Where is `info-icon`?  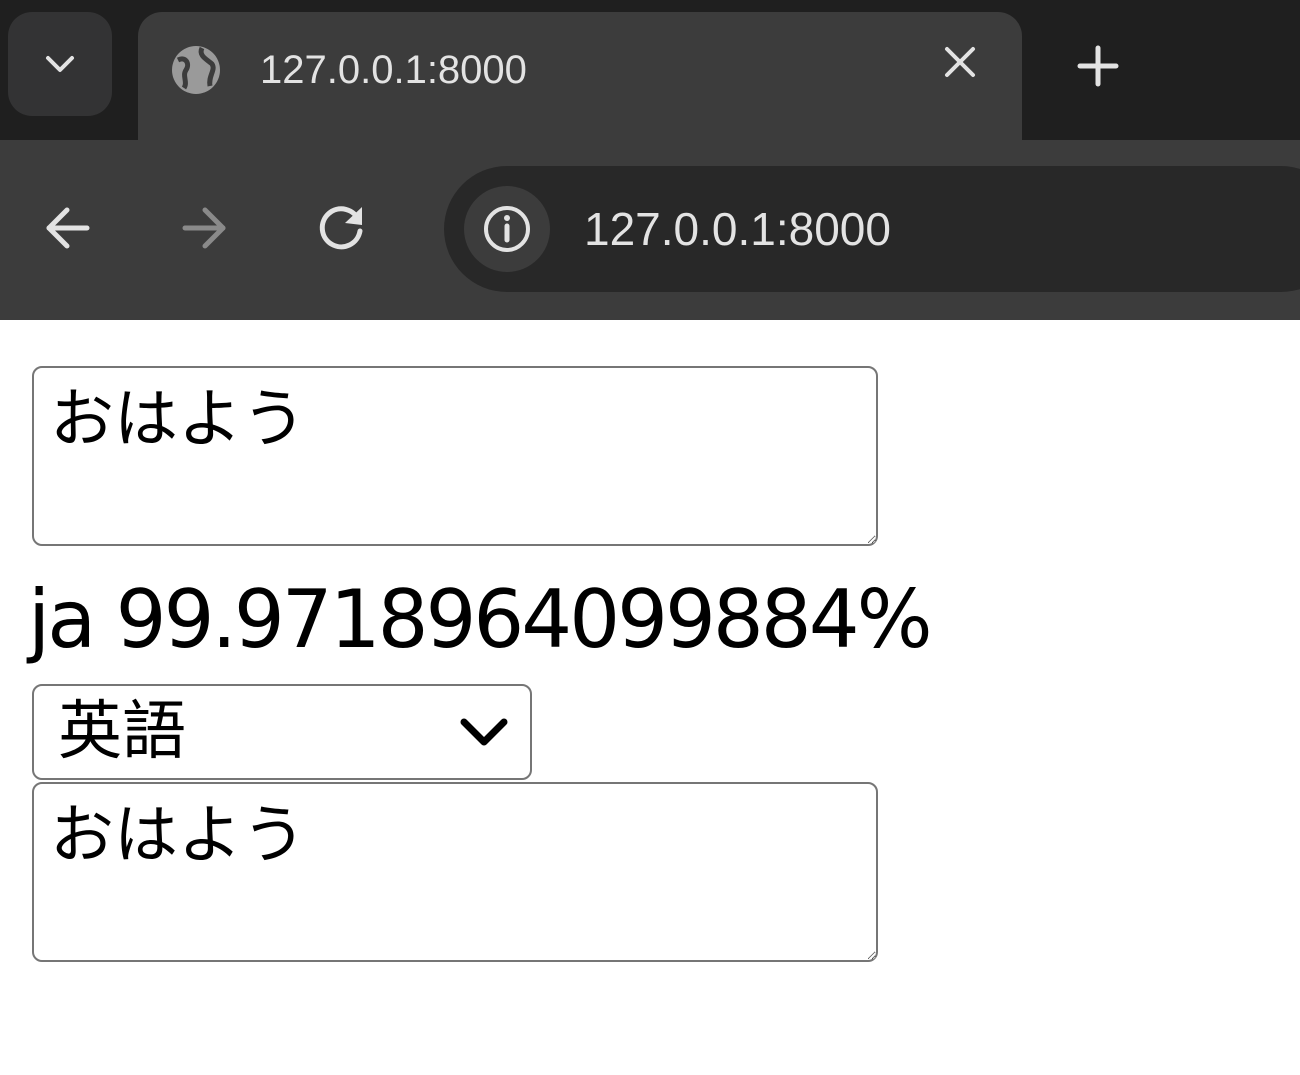 info-icon is located at coordinates (507, 229).